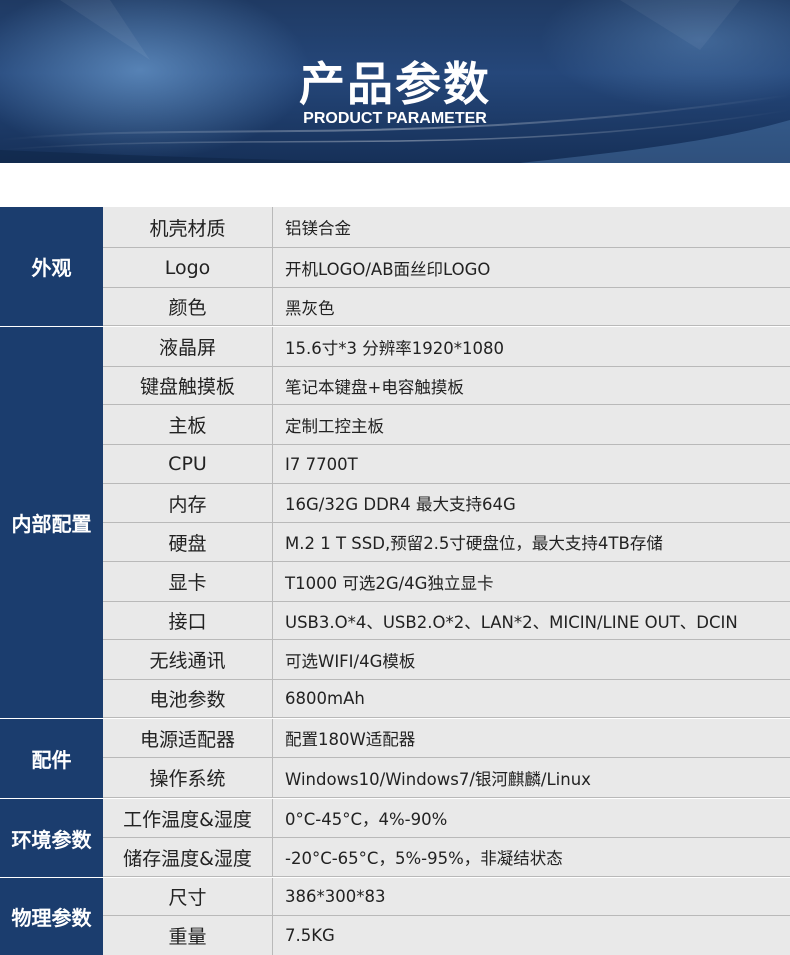  What do you see at coordinates (188, 698) in the screenshot?
I see `spec-label: 电池参数` at bounding box center [188, 698].